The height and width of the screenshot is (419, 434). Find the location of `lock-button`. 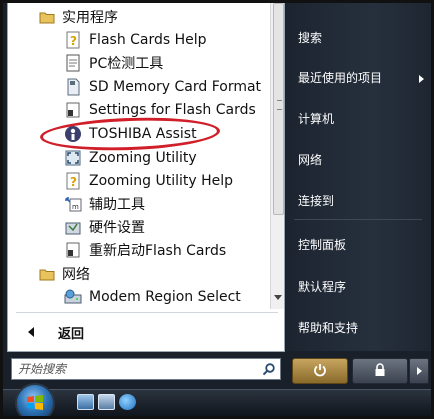

lock-button is located at coordinates (380, 371).